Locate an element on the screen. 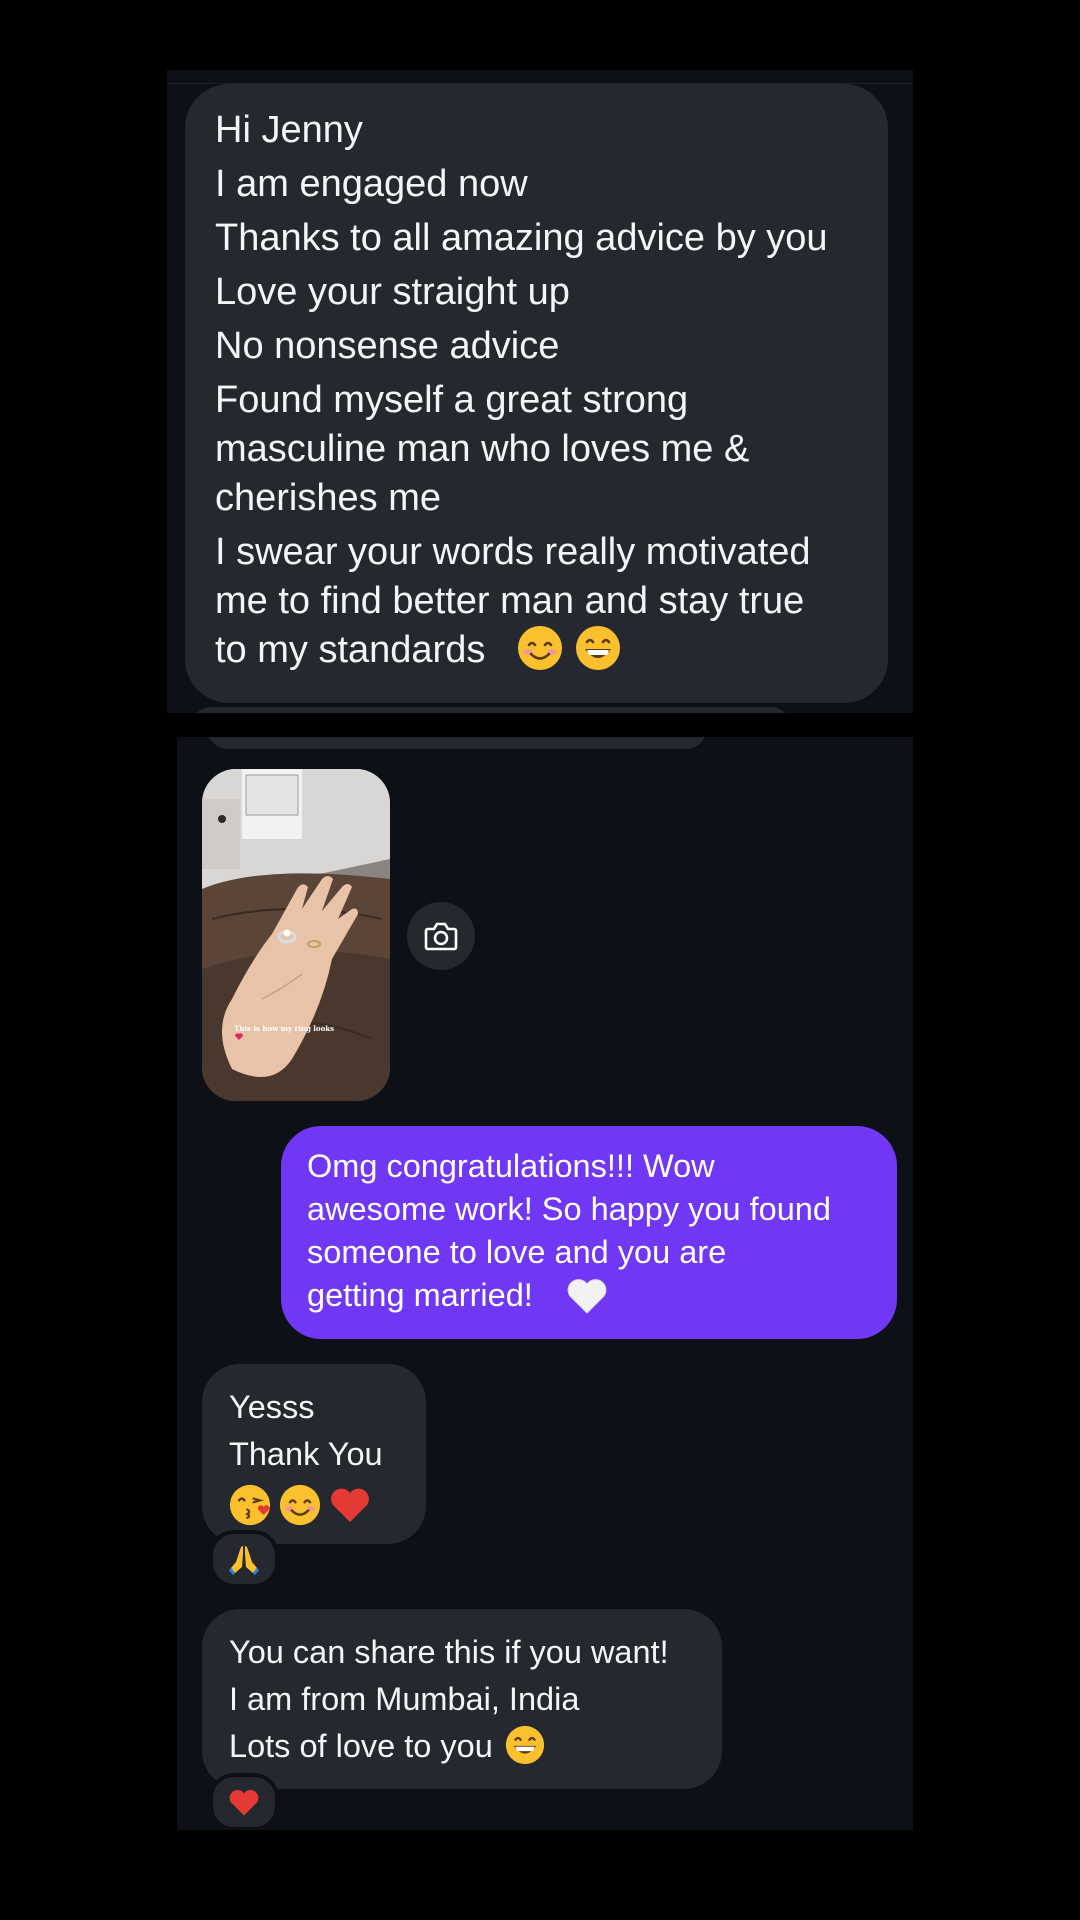 Image resolution: width=1080 pixels, height=1920 pixels. previous-message-bubble-edge is located at coordinates (457, 743).